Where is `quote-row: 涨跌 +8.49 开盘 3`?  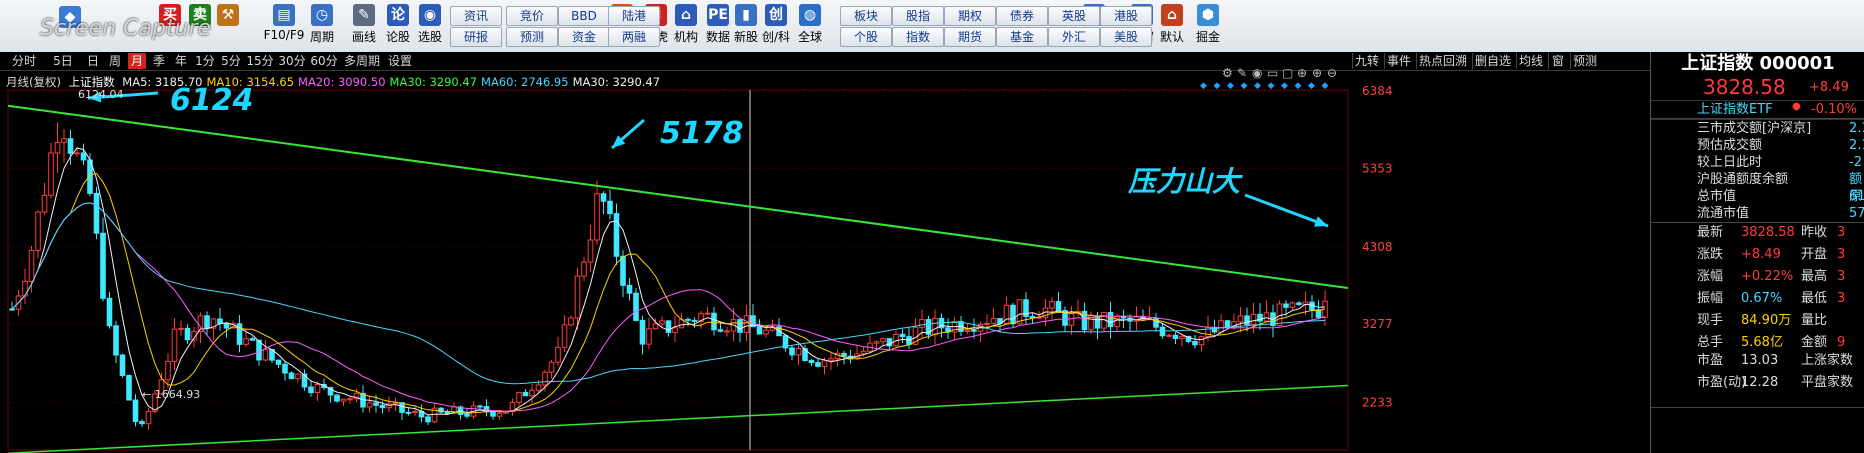
quote-row: 涨跌 +8.49 开盘 3 is located at coordinates (1757, 254).